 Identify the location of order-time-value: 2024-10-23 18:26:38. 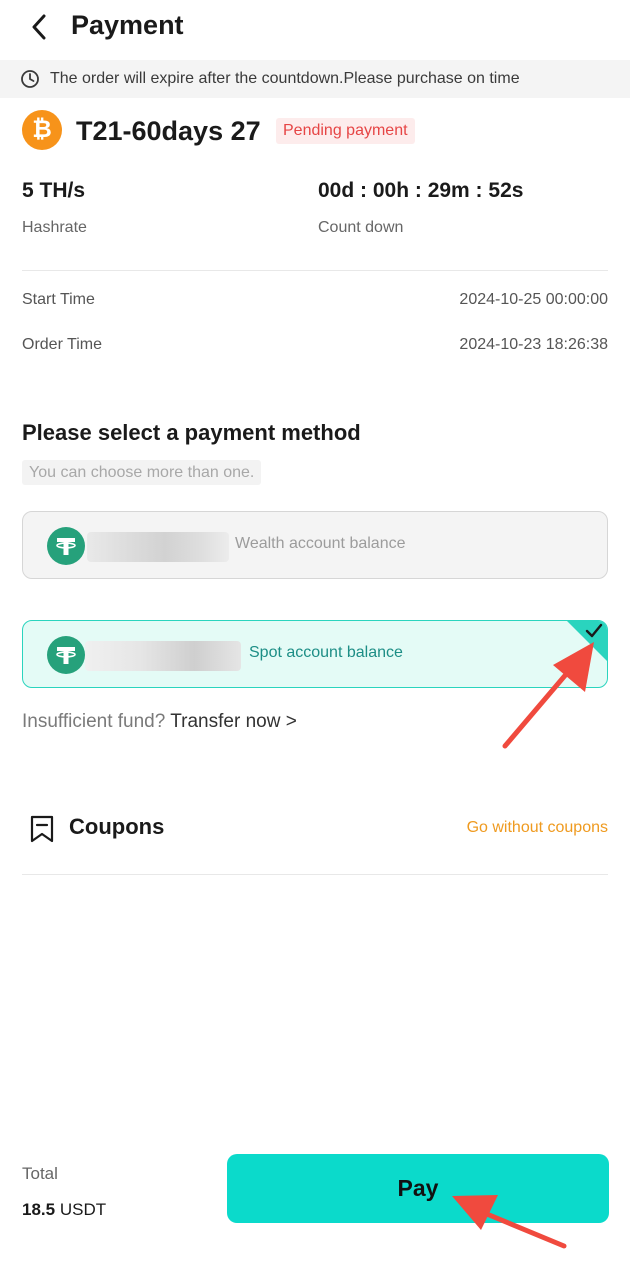
(533, 344).